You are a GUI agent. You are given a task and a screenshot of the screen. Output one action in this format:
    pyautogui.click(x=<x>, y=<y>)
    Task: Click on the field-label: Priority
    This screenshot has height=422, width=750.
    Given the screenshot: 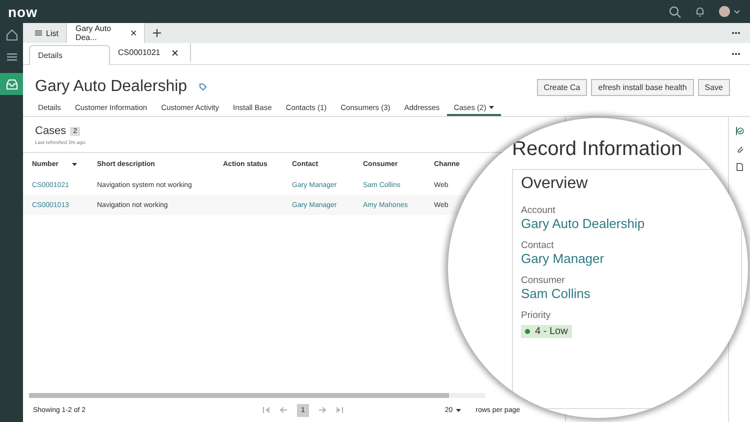 What is the action you would take?
    pyautogui.click(x=536, y=315)
    